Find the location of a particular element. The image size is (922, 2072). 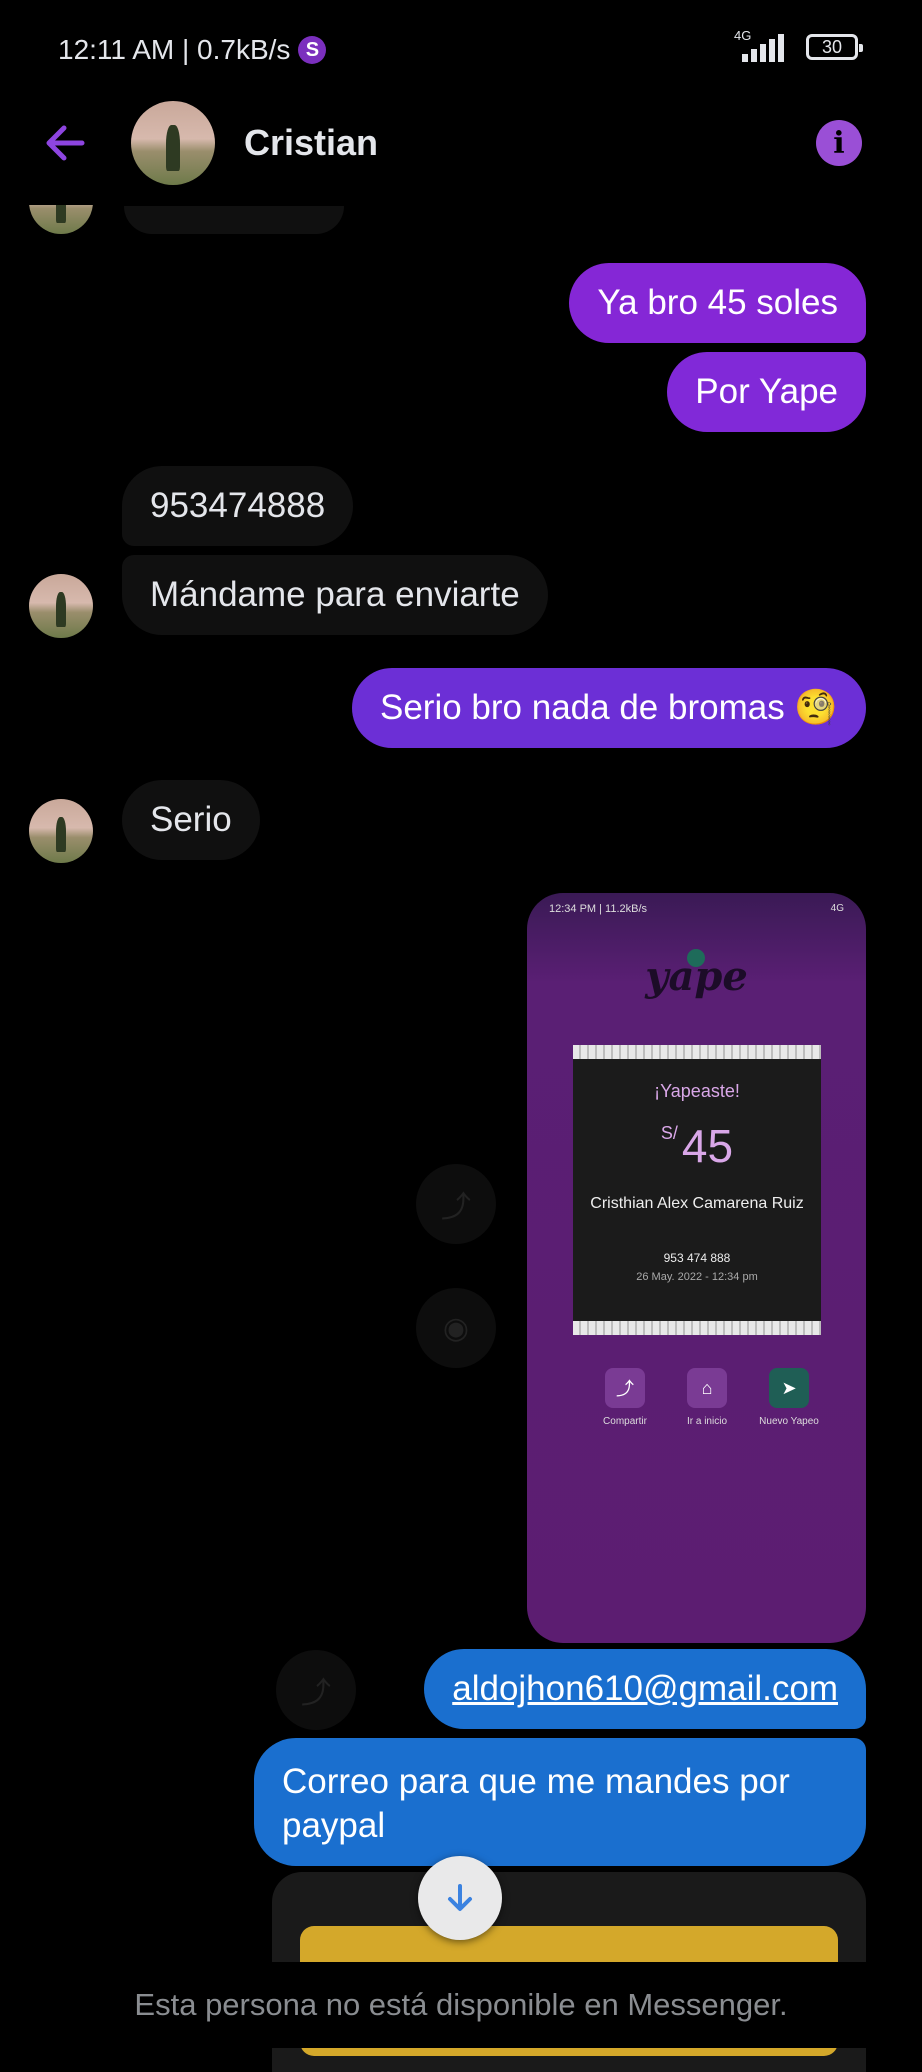

yape-action-share: ⤴ Compartir is located at coordinates (625, 1397).